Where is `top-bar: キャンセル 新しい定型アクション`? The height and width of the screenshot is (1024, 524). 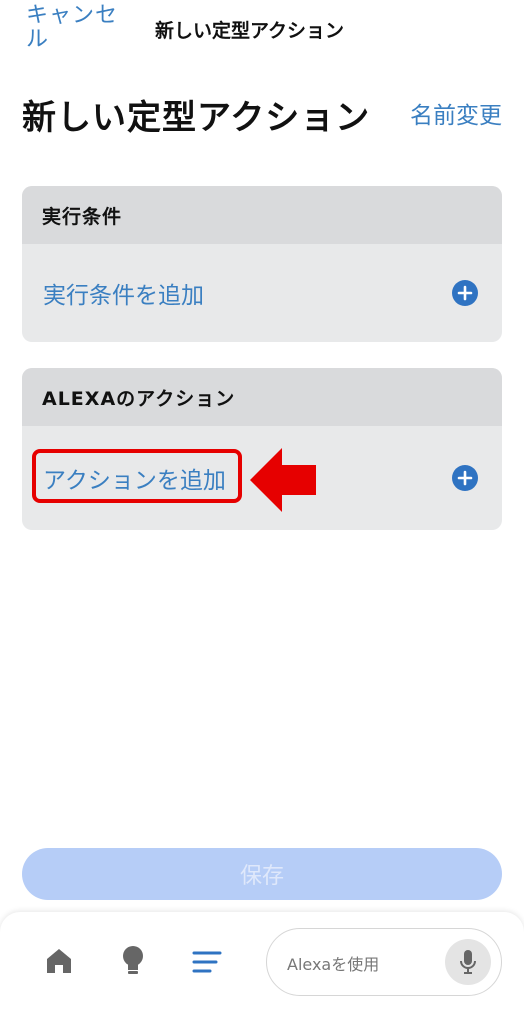 top-bar: キャンセル 新しい定型アクション is located at coordinates (262, 32).